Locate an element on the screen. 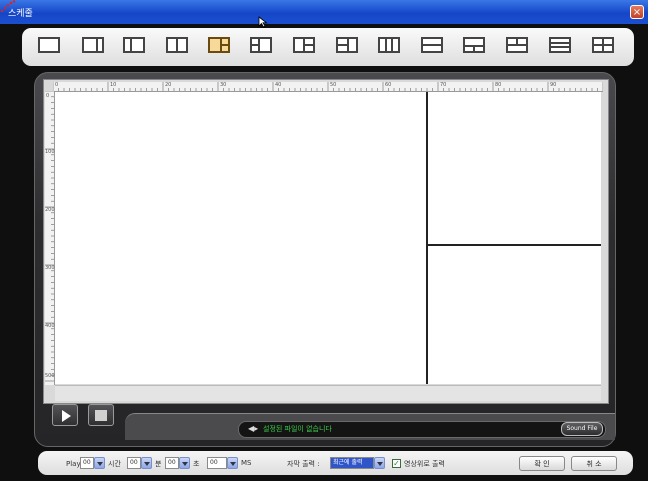 Image resolution: width=648 pixels, height=481 pixels. ruler-ticks-top is located at coordinates (328, 86).